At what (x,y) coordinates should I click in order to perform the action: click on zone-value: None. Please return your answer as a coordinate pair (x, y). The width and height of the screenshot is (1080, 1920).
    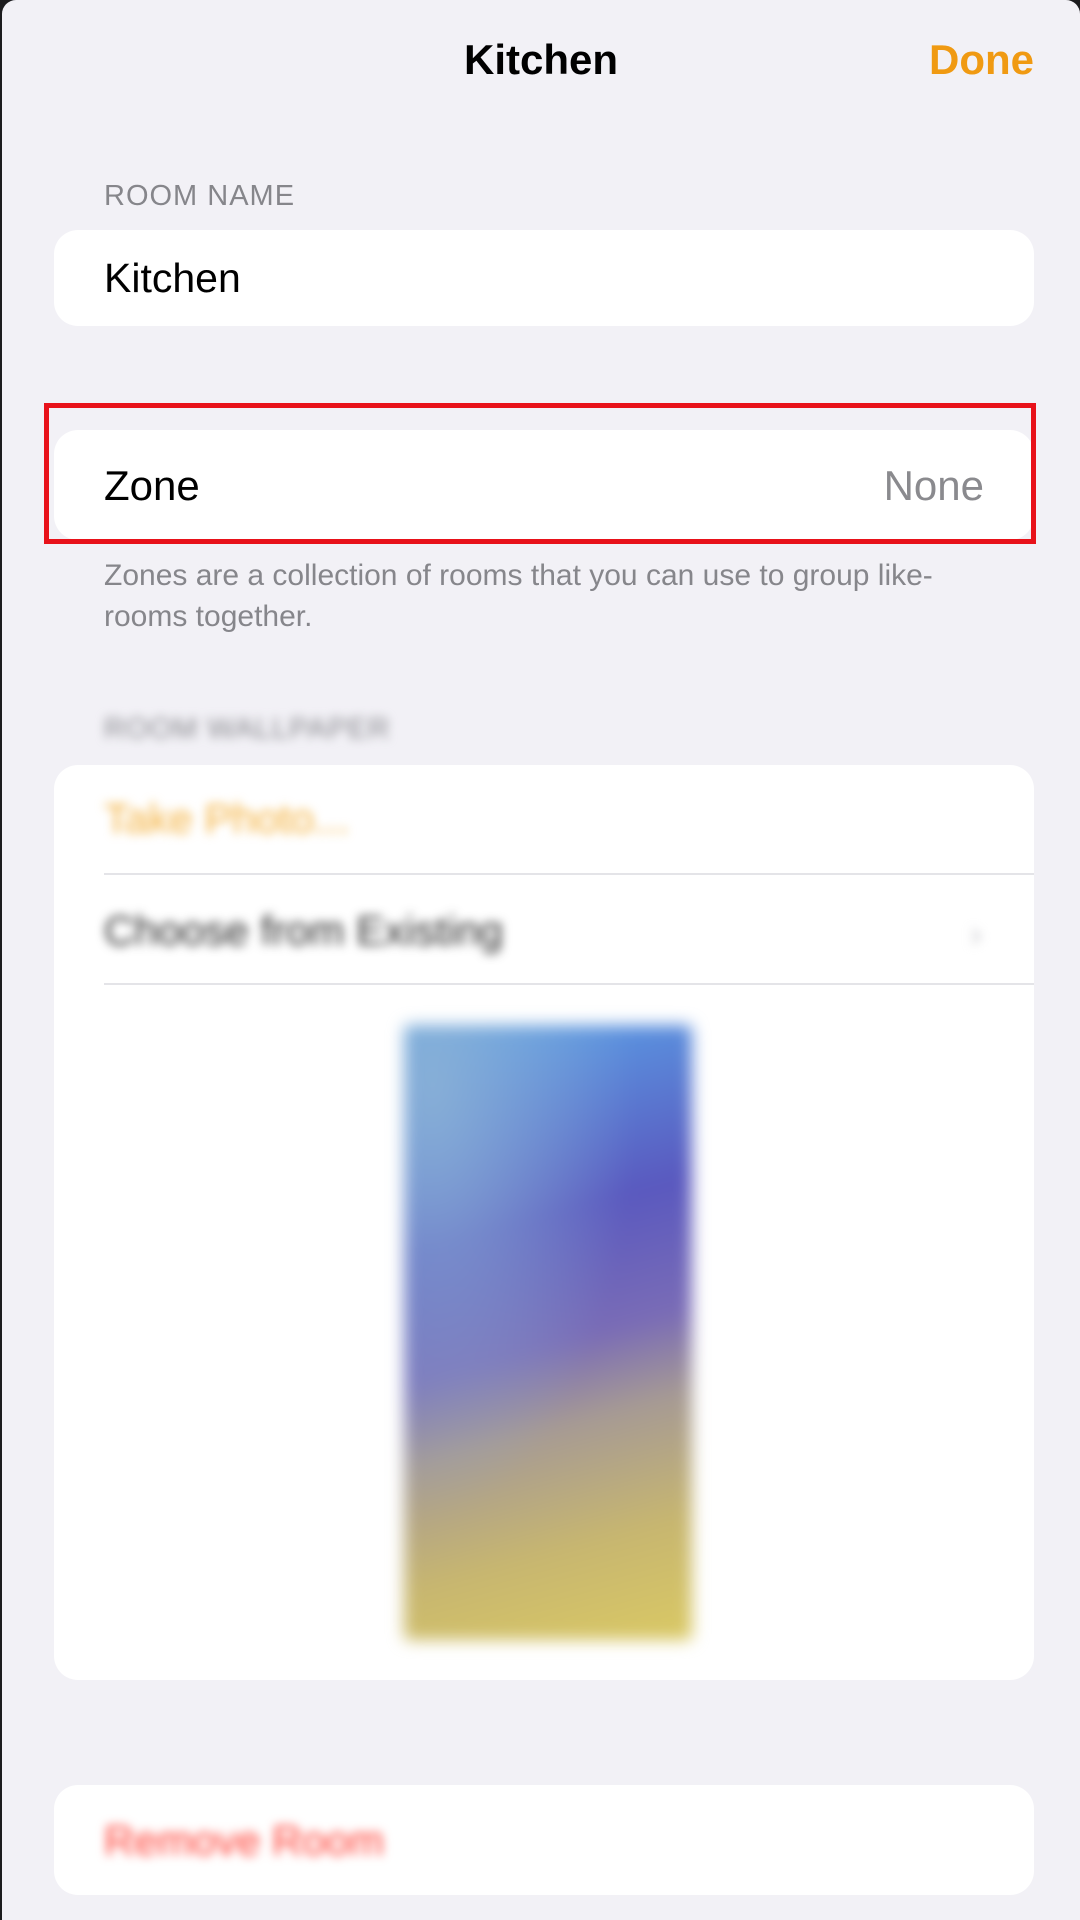
    Looking at the image, I should click on (933, 485).